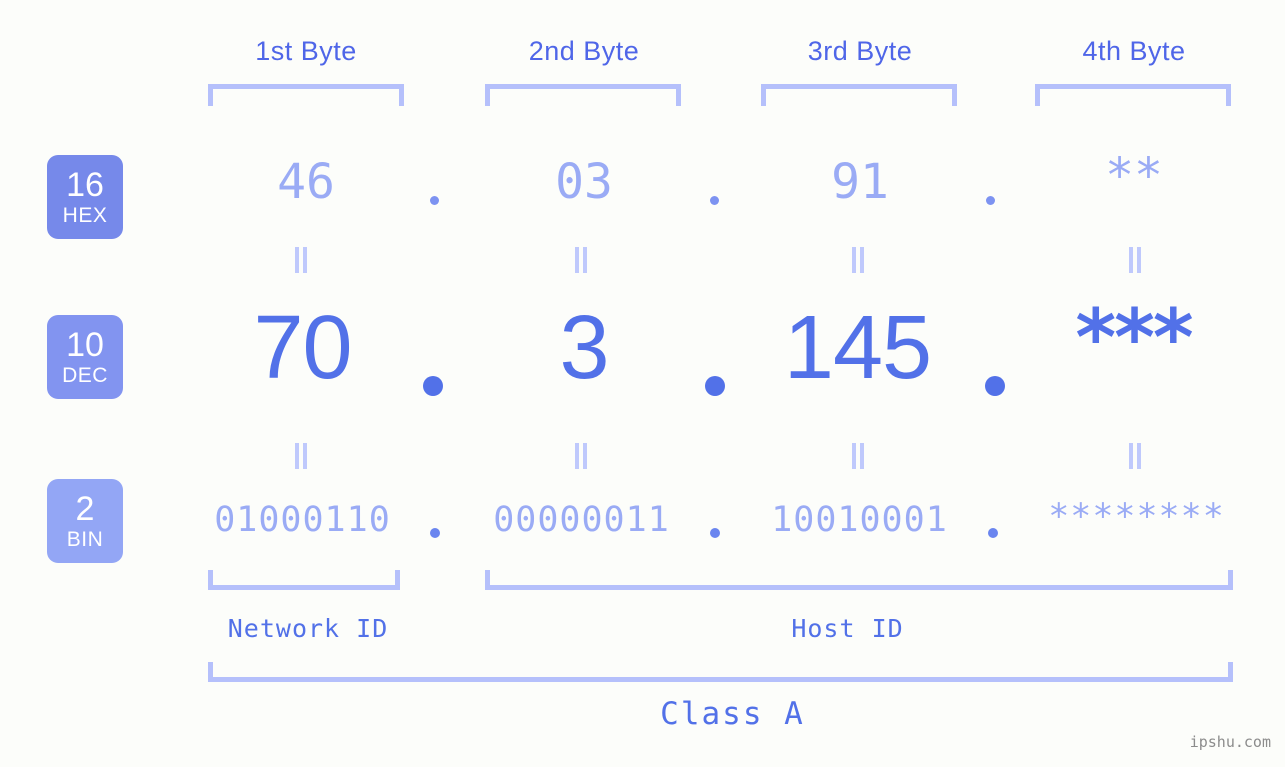 Image resolution: width=1285 pixels, height=767 pixels. I want to click on radix-badge-hex: 16 HEX, so click(85, 197).